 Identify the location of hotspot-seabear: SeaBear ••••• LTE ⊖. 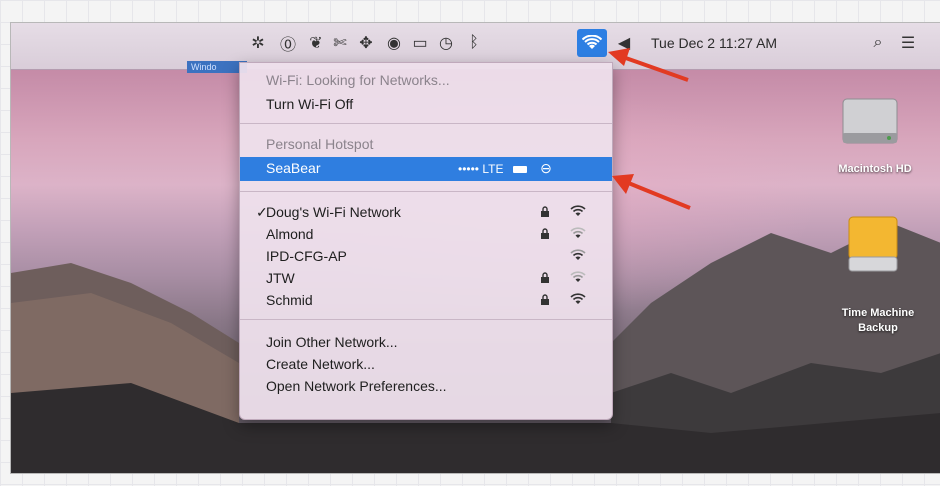
(426, 169).